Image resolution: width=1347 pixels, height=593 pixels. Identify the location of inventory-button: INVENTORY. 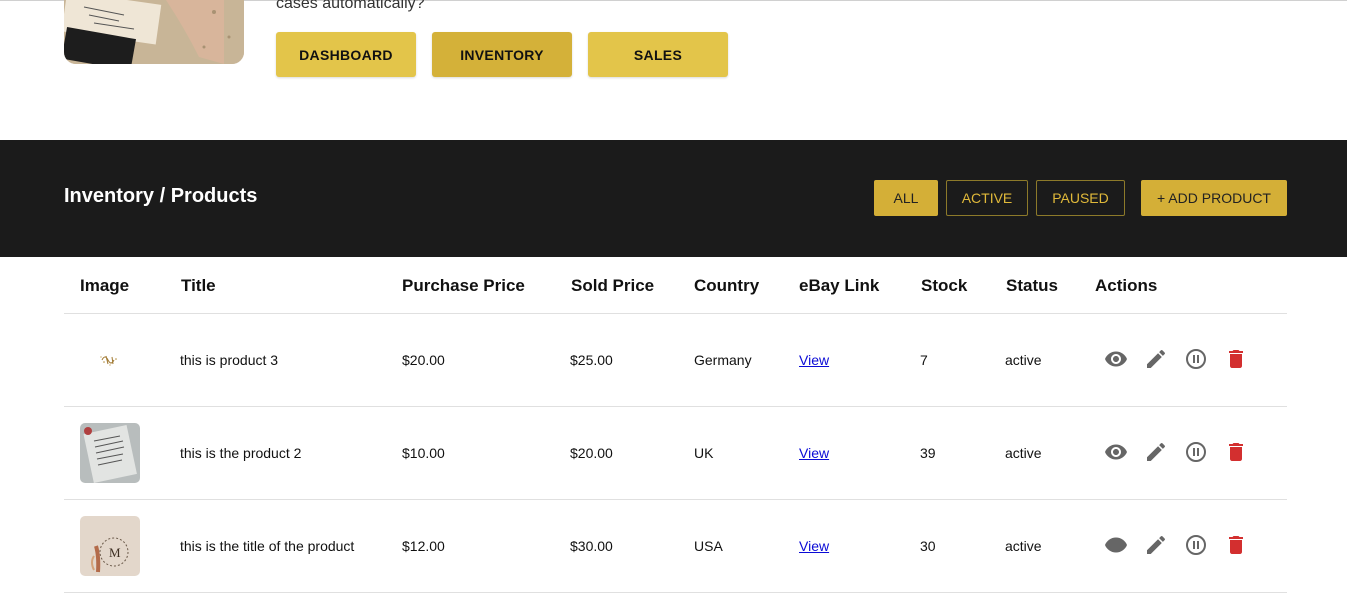
(502, 54).